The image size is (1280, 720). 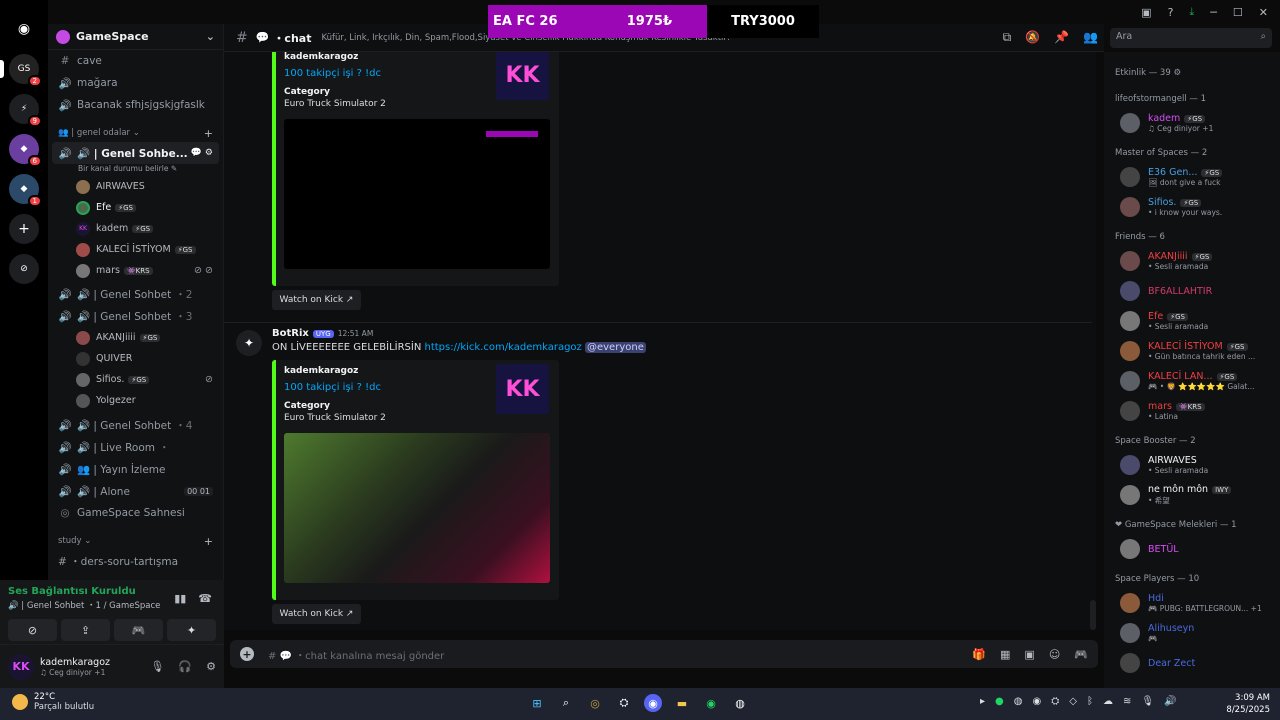 I want to click on spotify-tray-icon: ●, so click(x=999, y=701).